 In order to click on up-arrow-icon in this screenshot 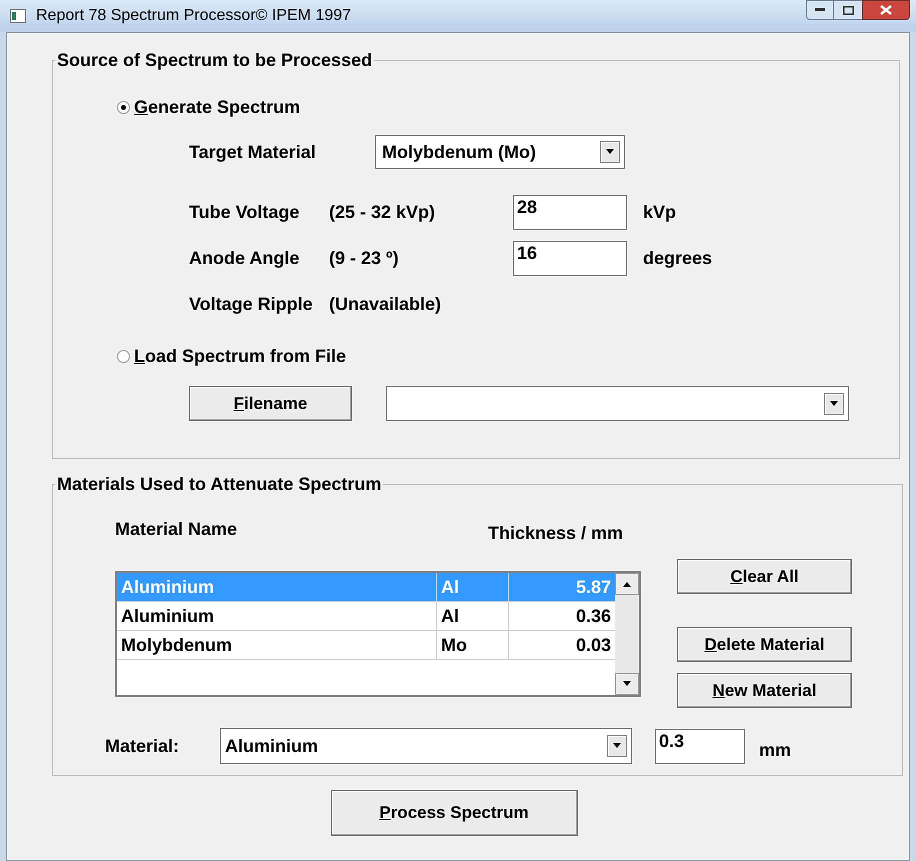, I will do `click(627, 584)`.